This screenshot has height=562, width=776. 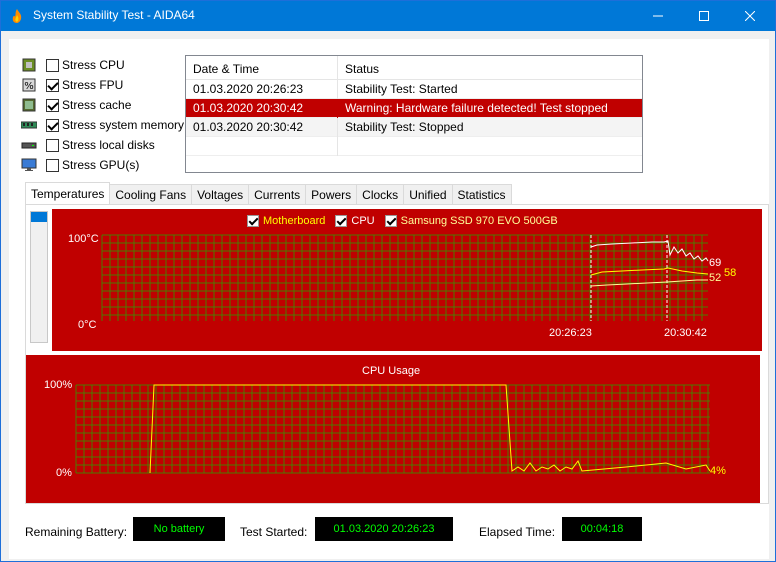 What do you see at coordinates (114, 15) in the screenshot?
I see `window-title: System Stability Test - AIDA64` at bounding box center [114, 15].